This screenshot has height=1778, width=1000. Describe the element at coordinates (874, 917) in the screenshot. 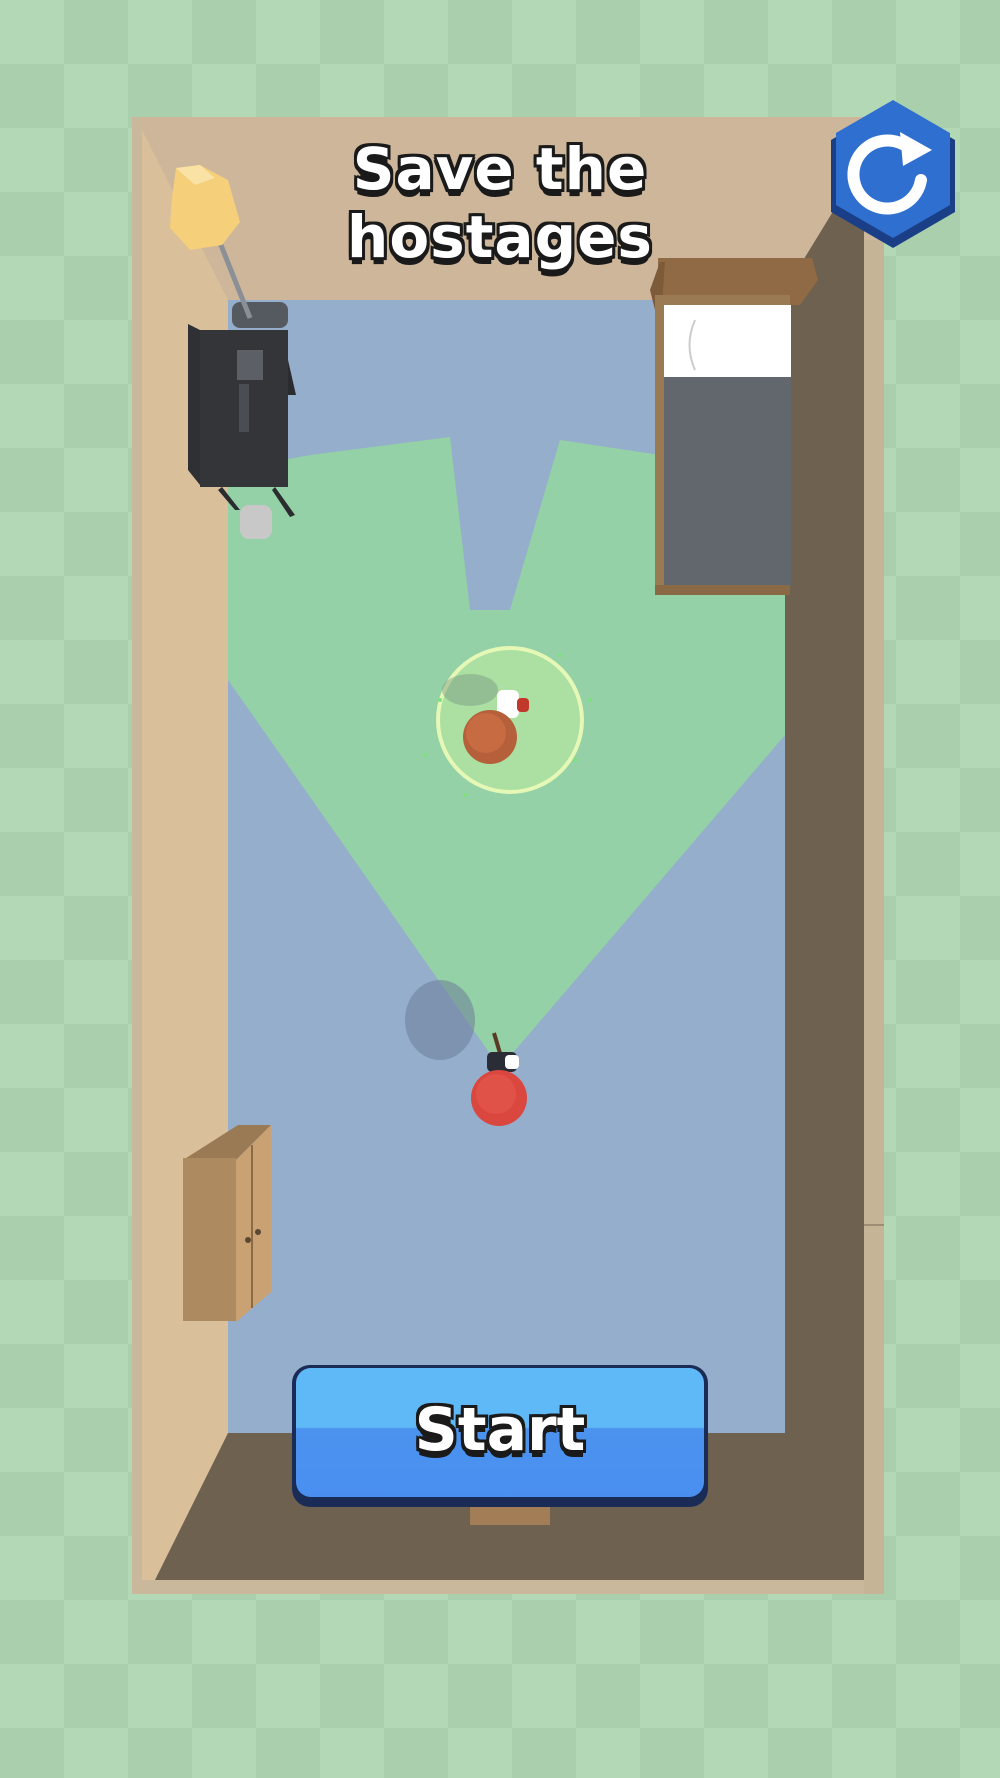

I see `right-rim` at that location.